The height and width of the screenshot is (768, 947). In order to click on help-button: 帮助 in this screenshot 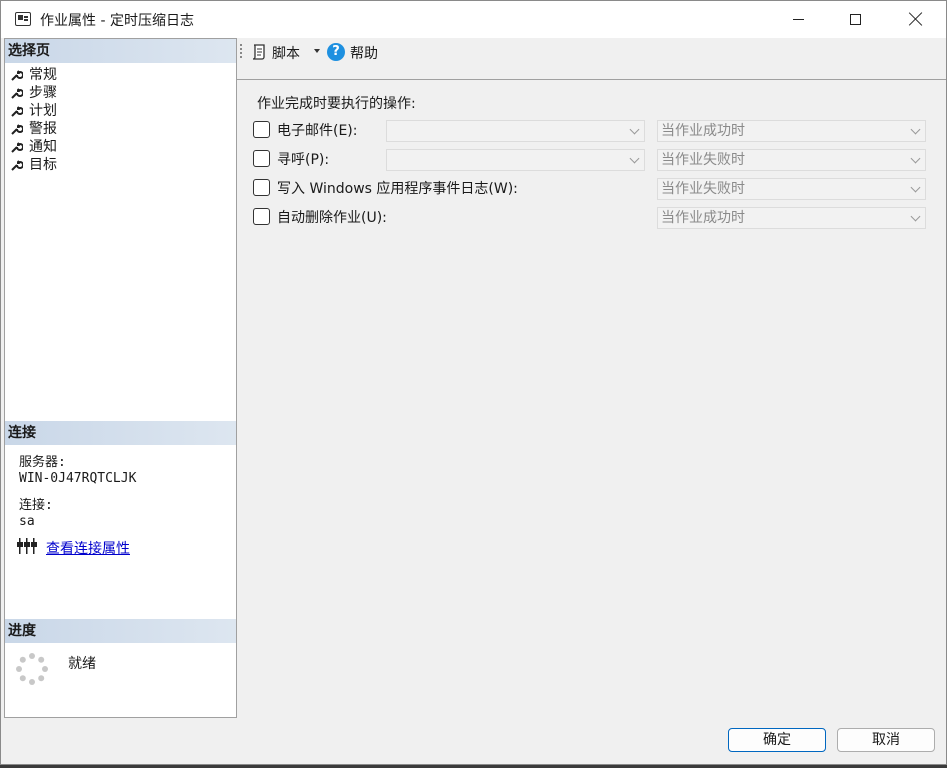, I will do `click(364, 53)`.